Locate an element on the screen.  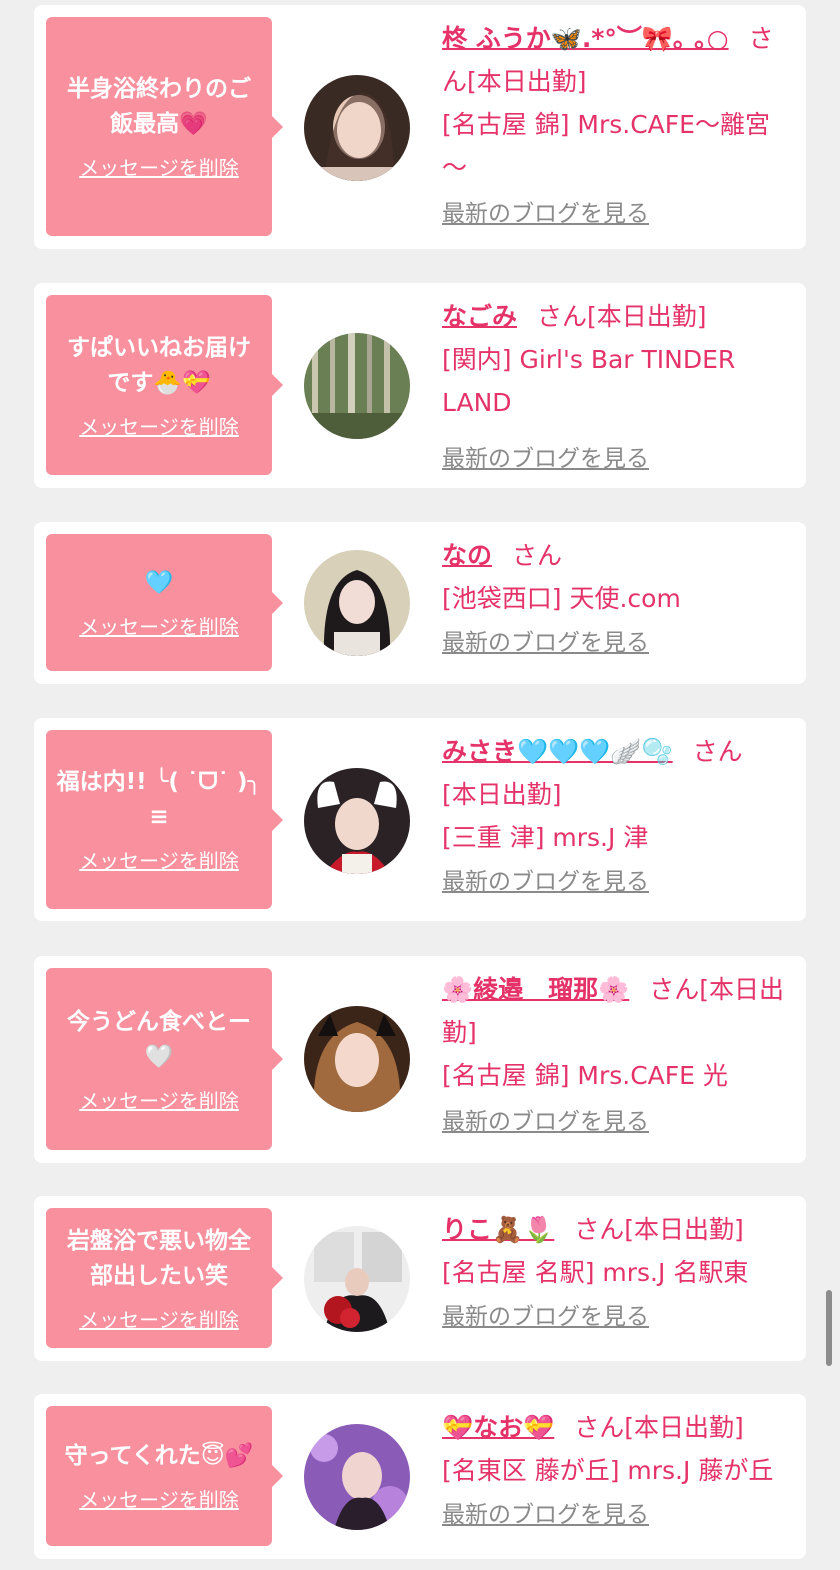
message-bubble: 福は内!! ╰( ˙ᗜ˙ )╮ ≡ メッセージを削除 is located at coordinates (164, 819).